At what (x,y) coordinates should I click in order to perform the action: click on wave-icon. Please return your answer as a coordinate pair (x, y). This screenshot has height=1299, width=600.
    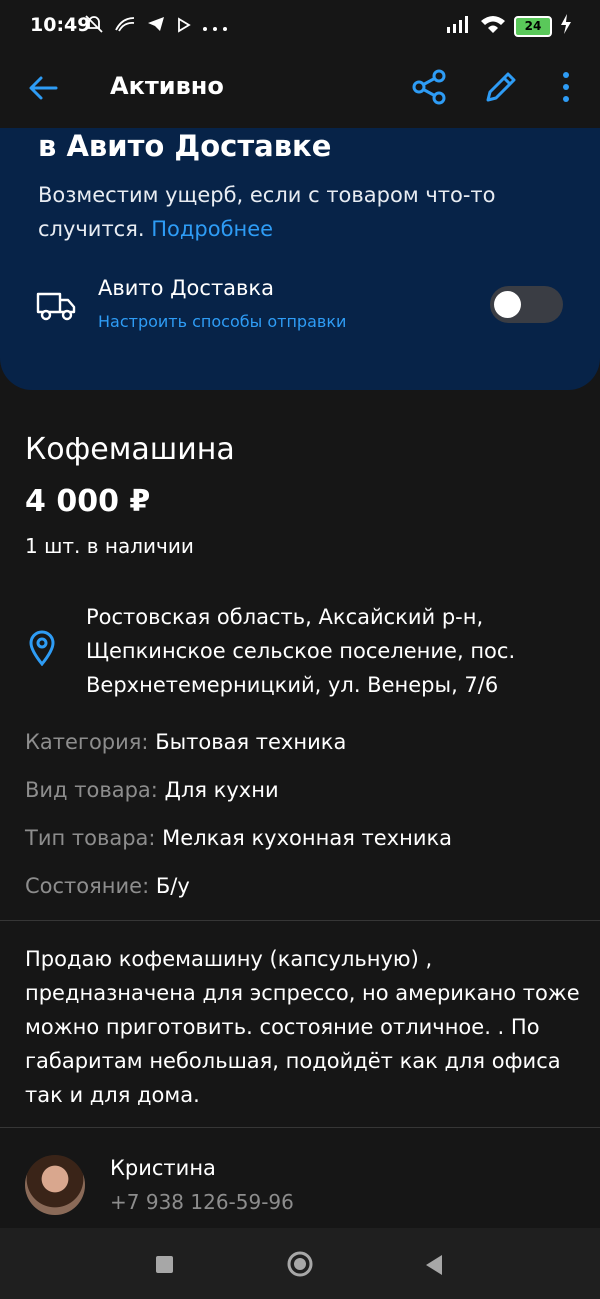
    Looking at the image, I should click on (125, 26).